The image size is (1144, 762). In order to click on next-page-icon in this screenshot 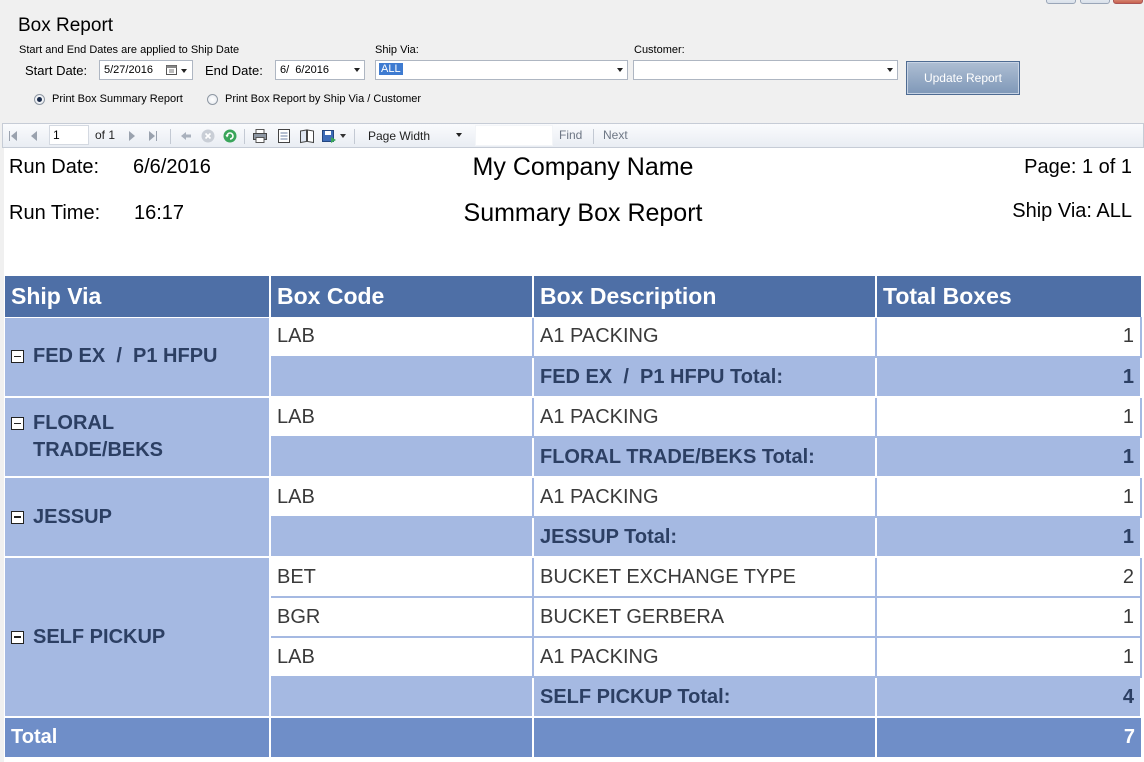, I will do `click(132, 136)`.